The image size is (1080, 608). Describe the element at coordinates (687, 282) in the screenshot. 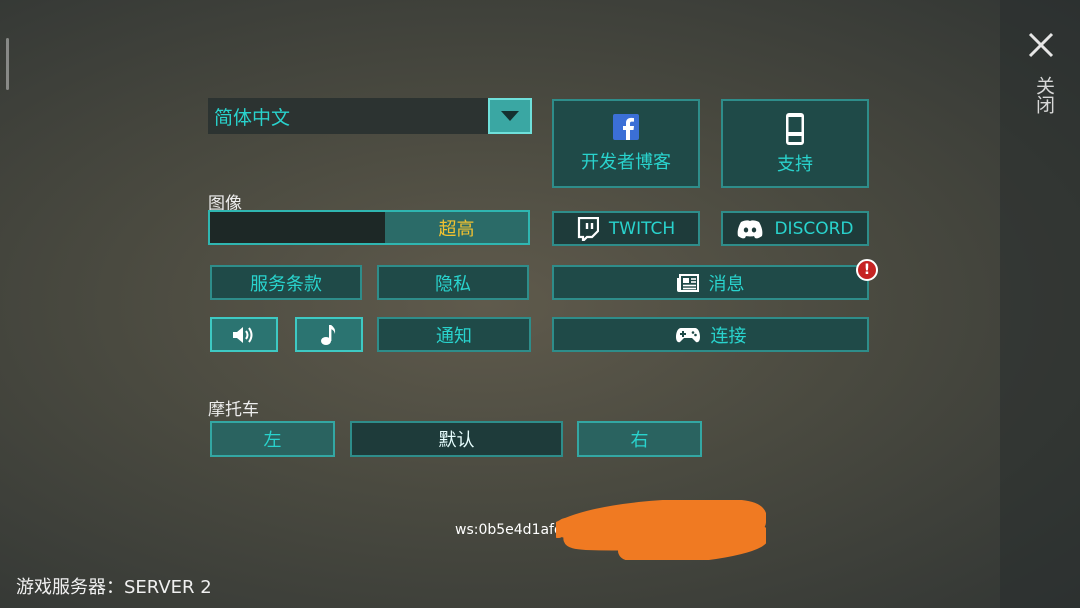

I see `newspaper-icon` at that location.